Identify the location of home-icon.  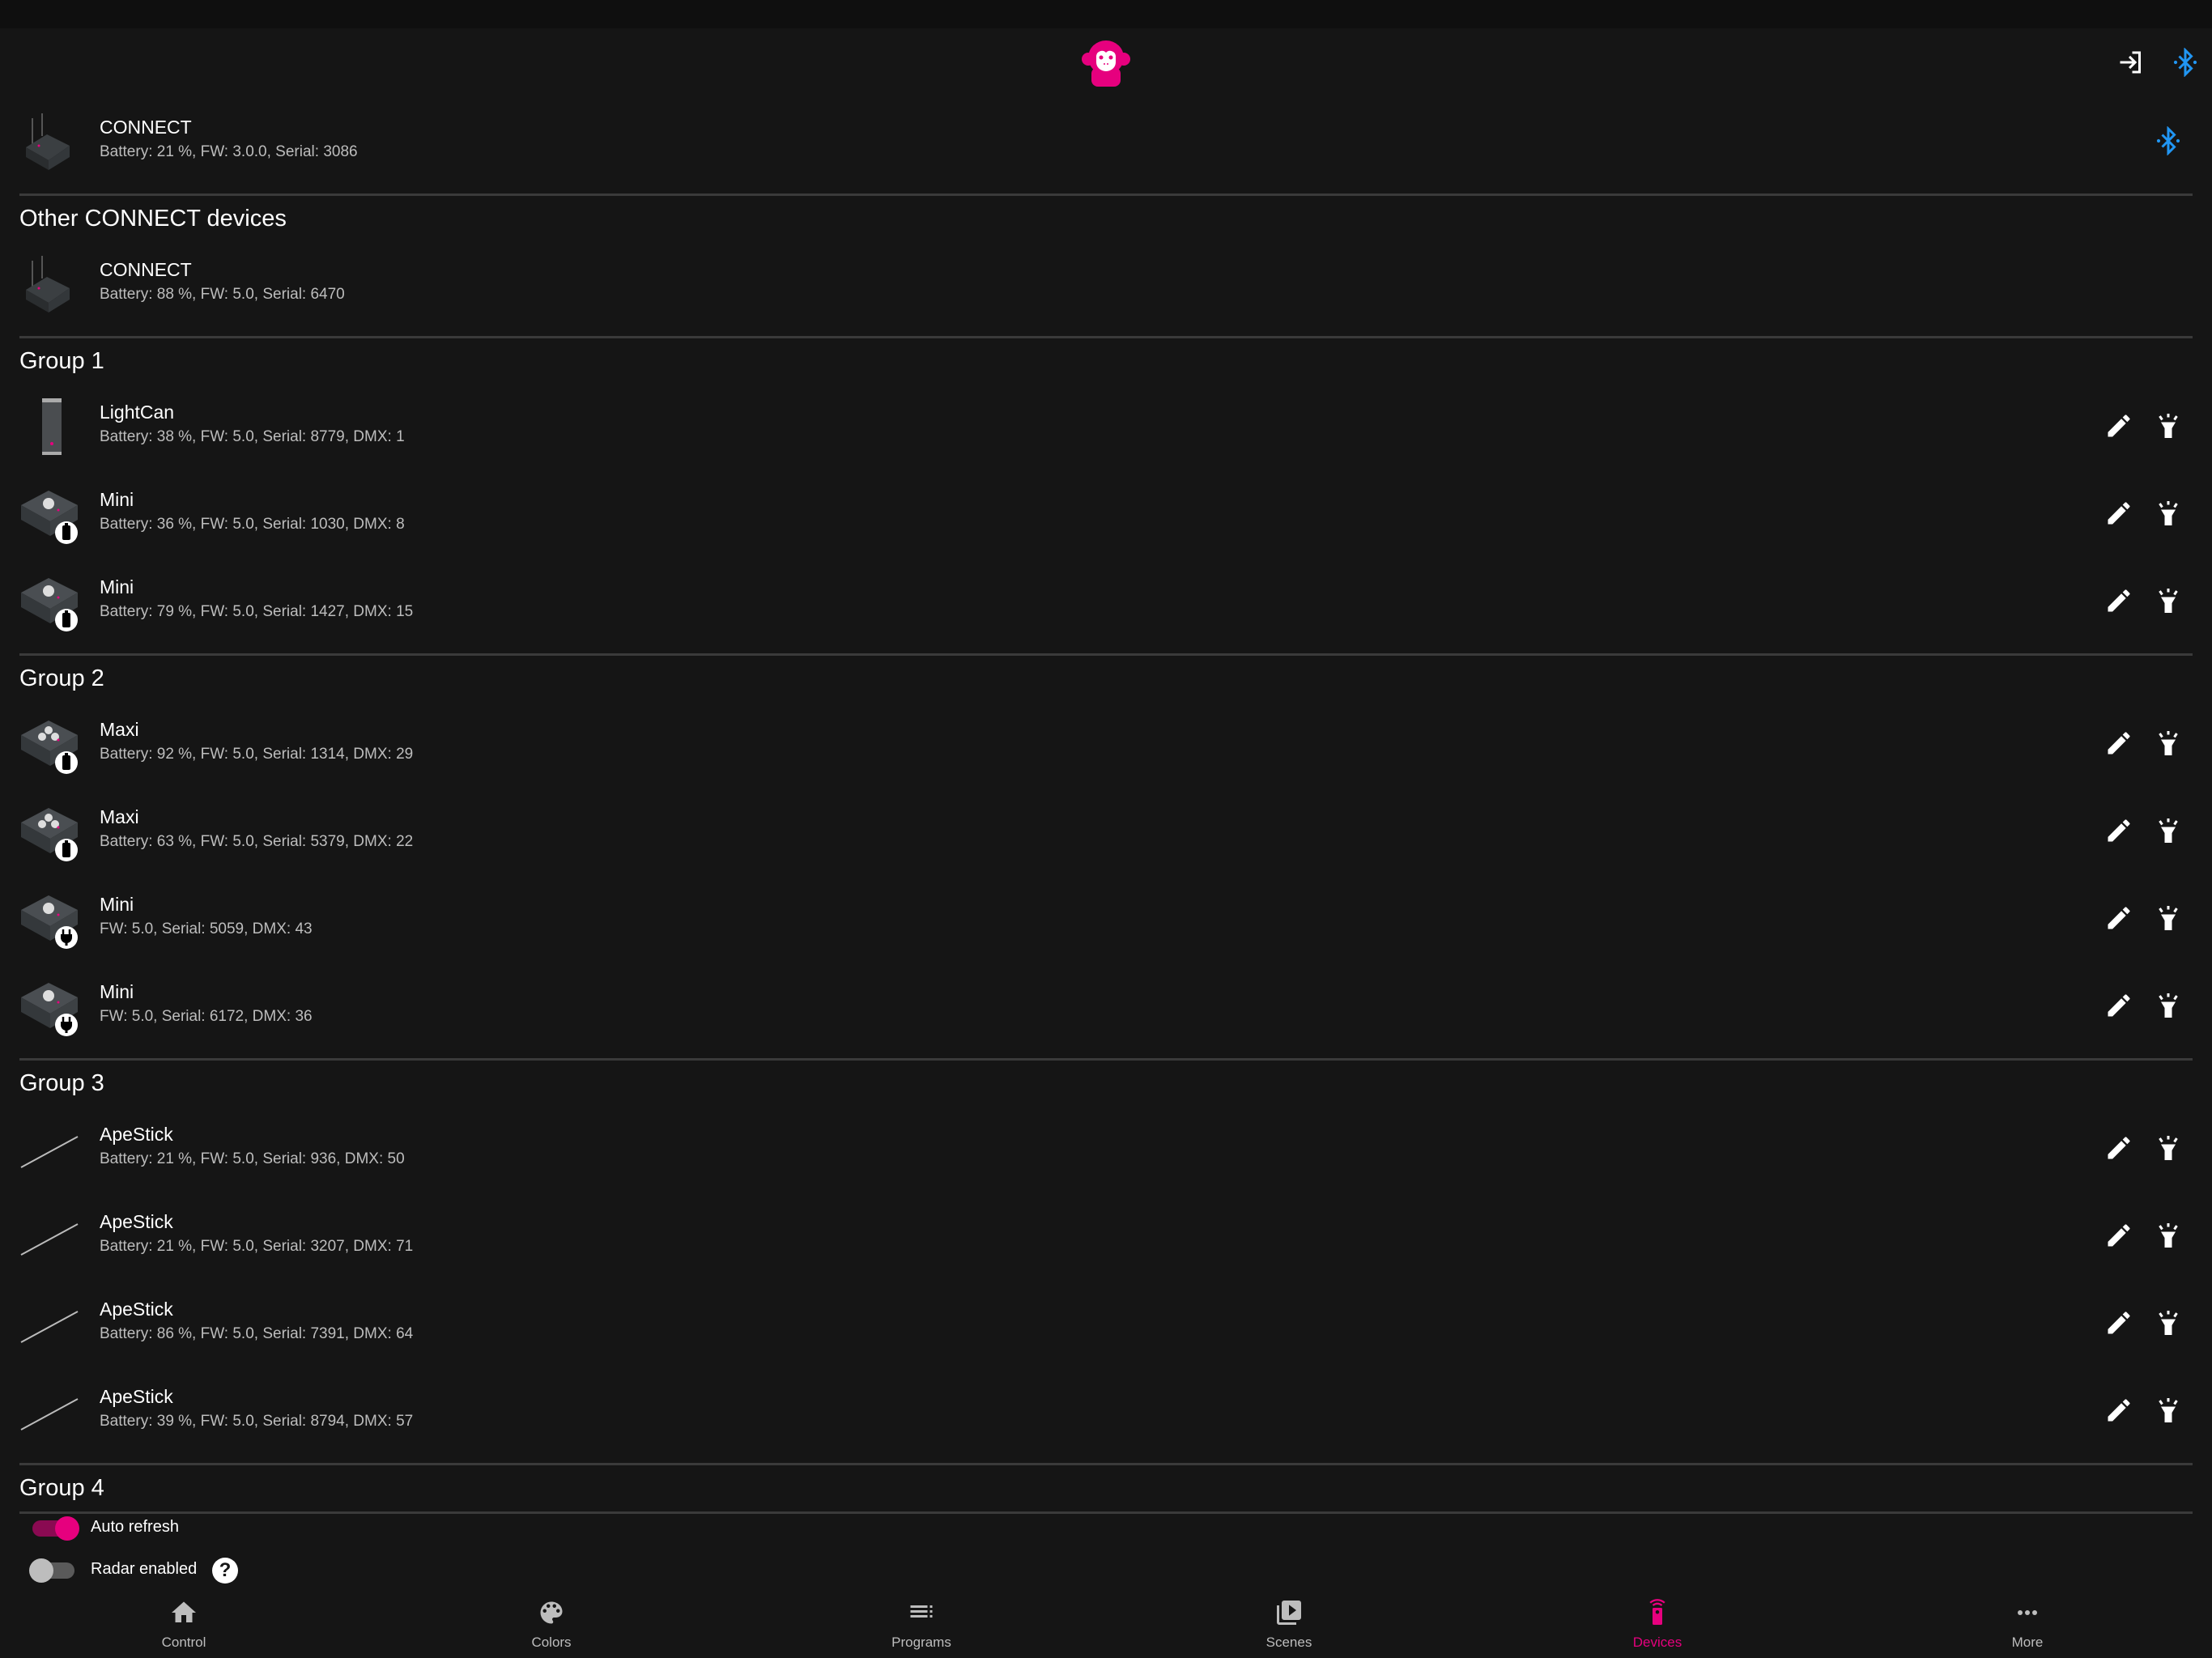
(184, 1611).